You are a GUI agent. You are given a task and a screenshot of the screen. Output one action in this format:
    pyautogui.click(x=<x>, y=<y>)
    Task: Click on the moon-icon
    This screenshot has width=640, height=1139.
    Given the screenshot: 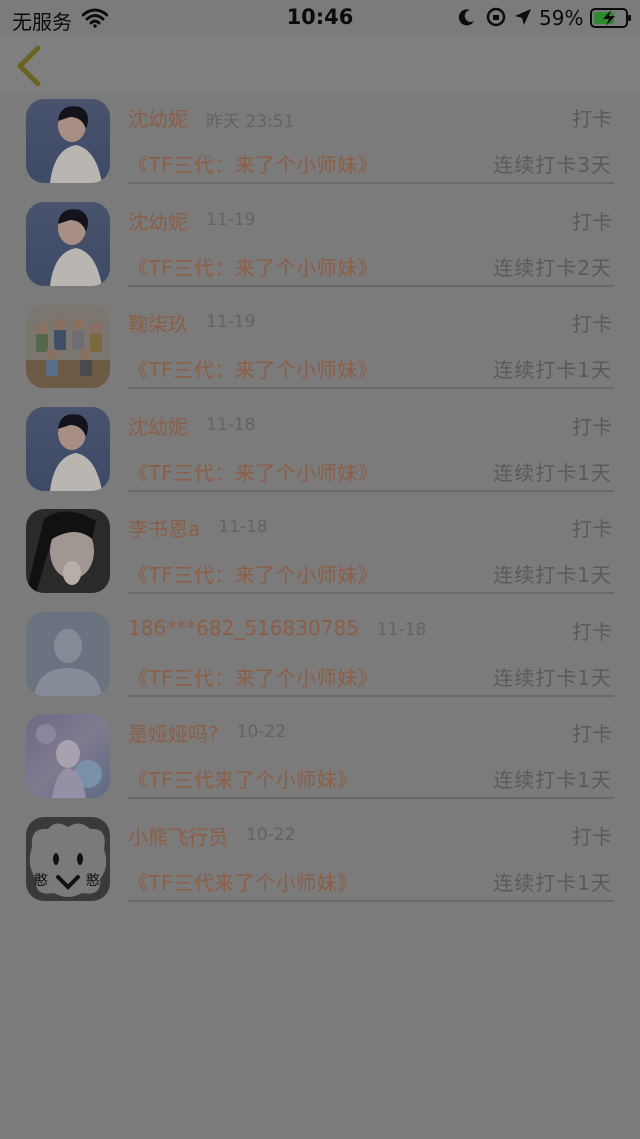 What is the action you would take?
    pyautogui.click(x=466, y=17)
    